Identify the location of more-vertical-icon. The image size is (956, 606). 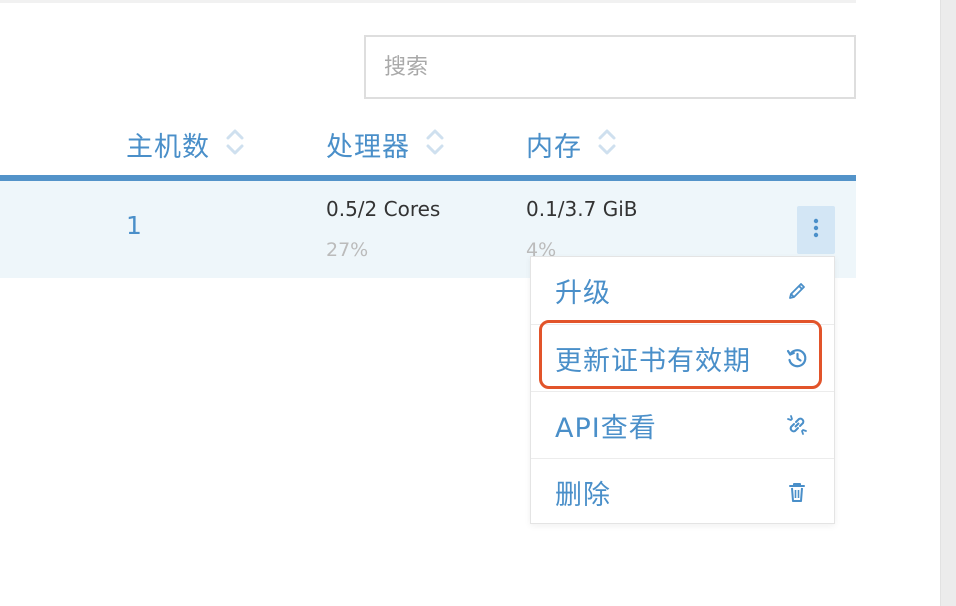
(816, 230).